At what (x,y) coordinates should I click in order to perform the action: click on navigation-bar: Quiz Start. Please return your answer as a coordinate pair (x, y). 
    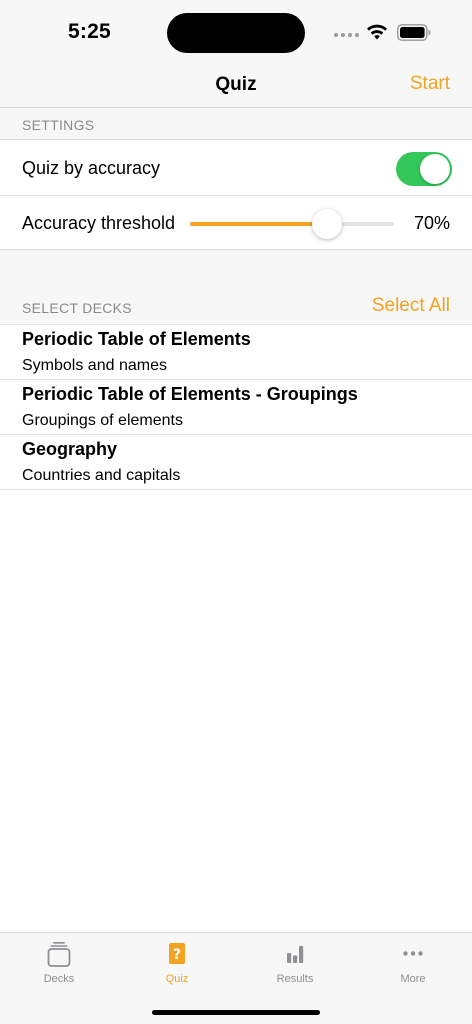
    Looking at the image, I should click on (236, 86).